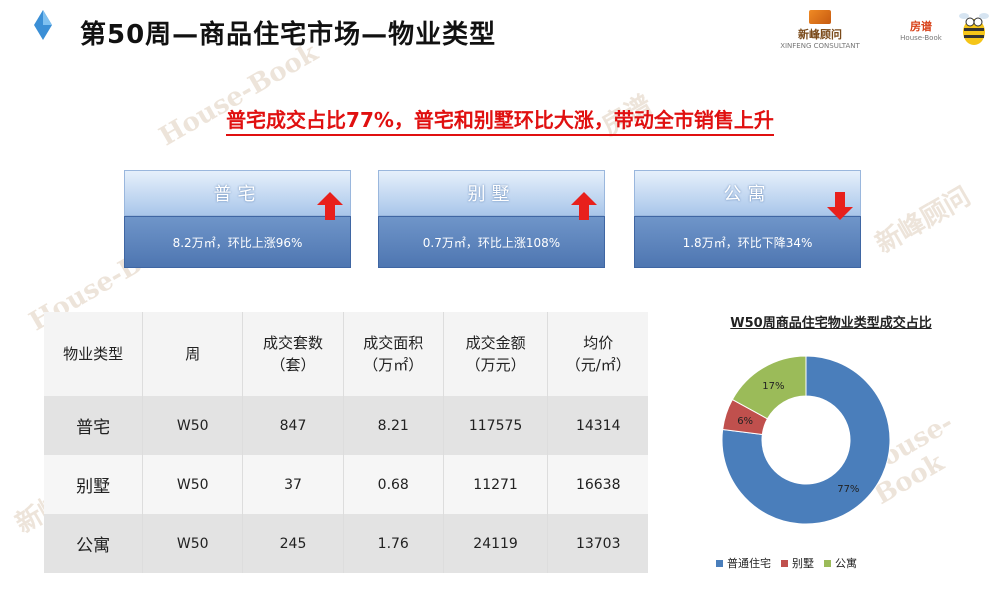 The image size is (1000, 595). I want to click on brand-a-sub: XINFENG CONSULTANT, so click(820, 46).